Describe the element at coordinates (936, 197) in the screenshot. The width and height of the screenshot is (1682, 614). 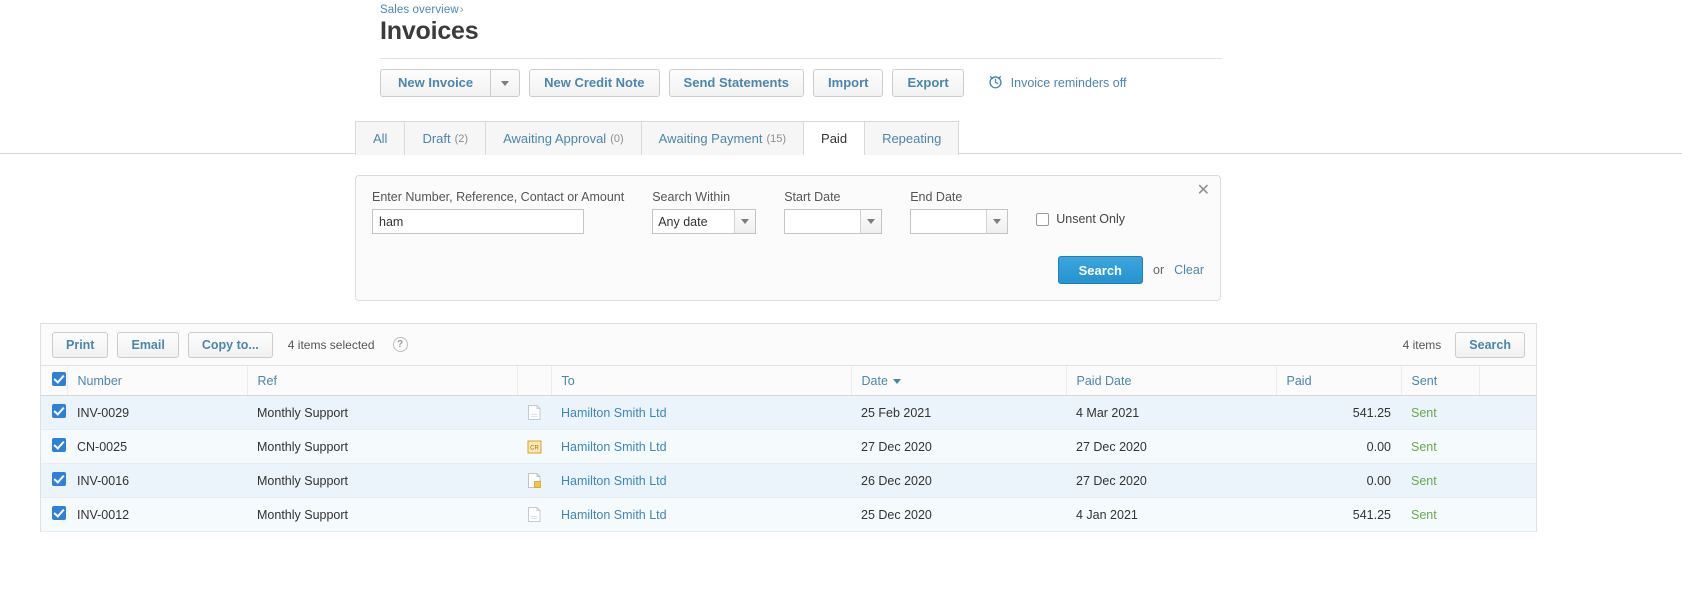
I see `end-date-label: End Date` at that location.